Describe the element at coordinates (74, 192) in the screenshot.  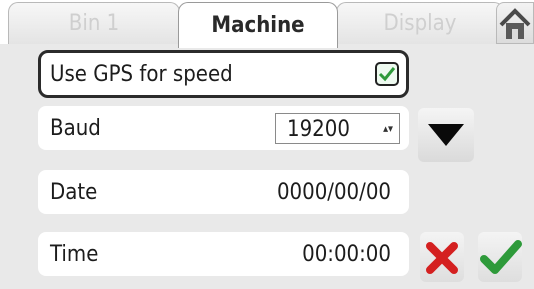
I see `date-label: Date` at that location.